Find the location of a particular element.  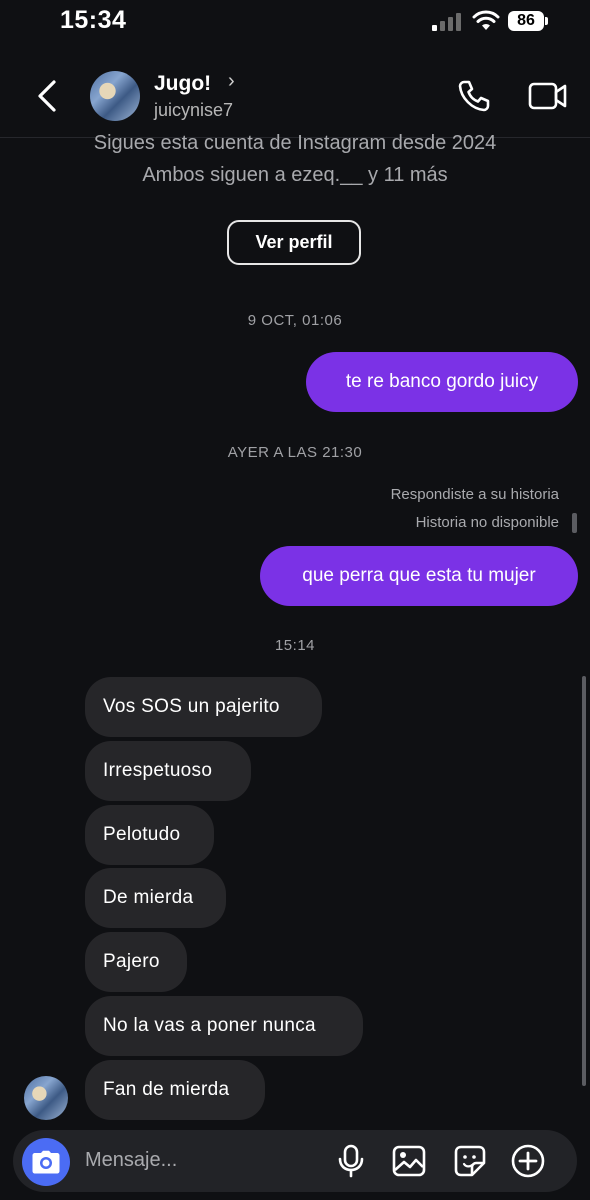

story-reply-note: Respondiste a su historia is located at coordinates (474, 494).